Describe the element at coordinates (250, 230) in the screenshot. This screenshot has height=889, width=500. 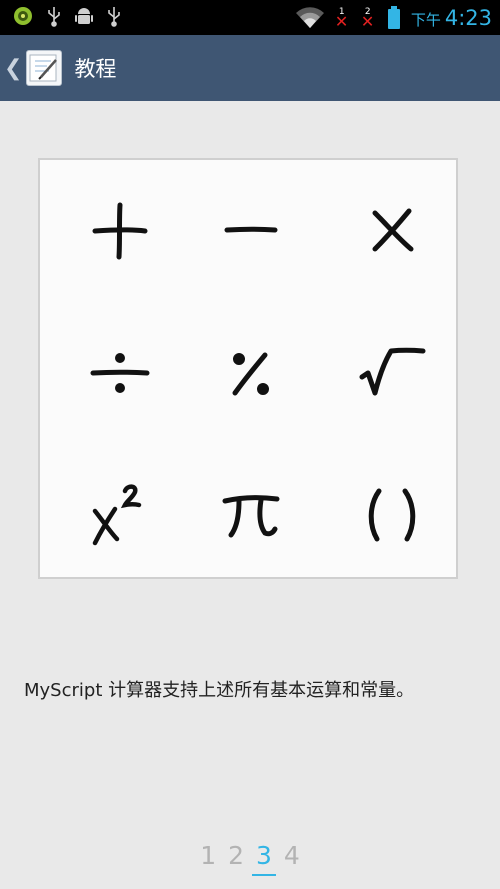
I see `minus-symbol` at that location.